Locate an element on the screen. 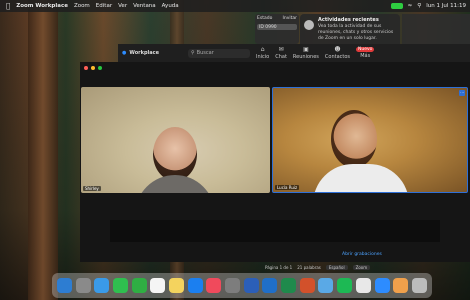 Image resolution: width=470 pixels, height=300 pixels. safari-icon is located at coordinates (102, 285).